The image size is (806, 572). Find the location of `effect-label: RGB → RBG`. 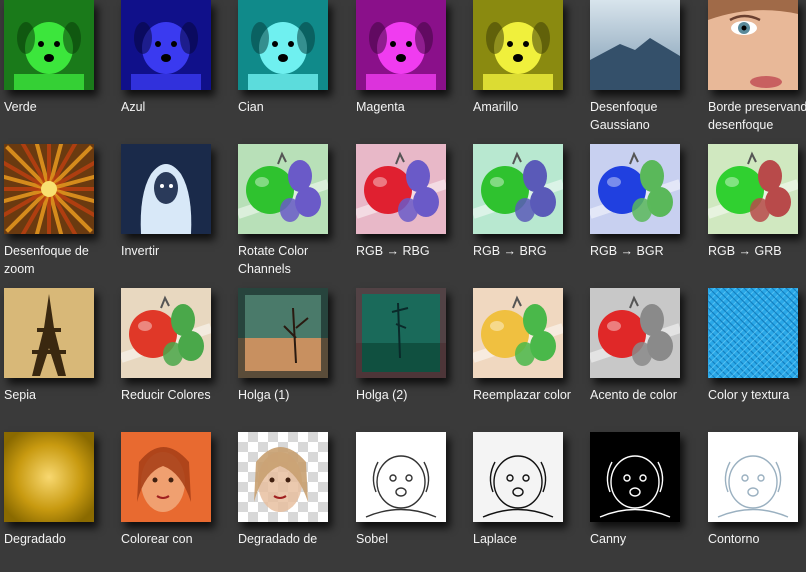

effect-label: RGB → RBG is located at coordinates (393, 251).